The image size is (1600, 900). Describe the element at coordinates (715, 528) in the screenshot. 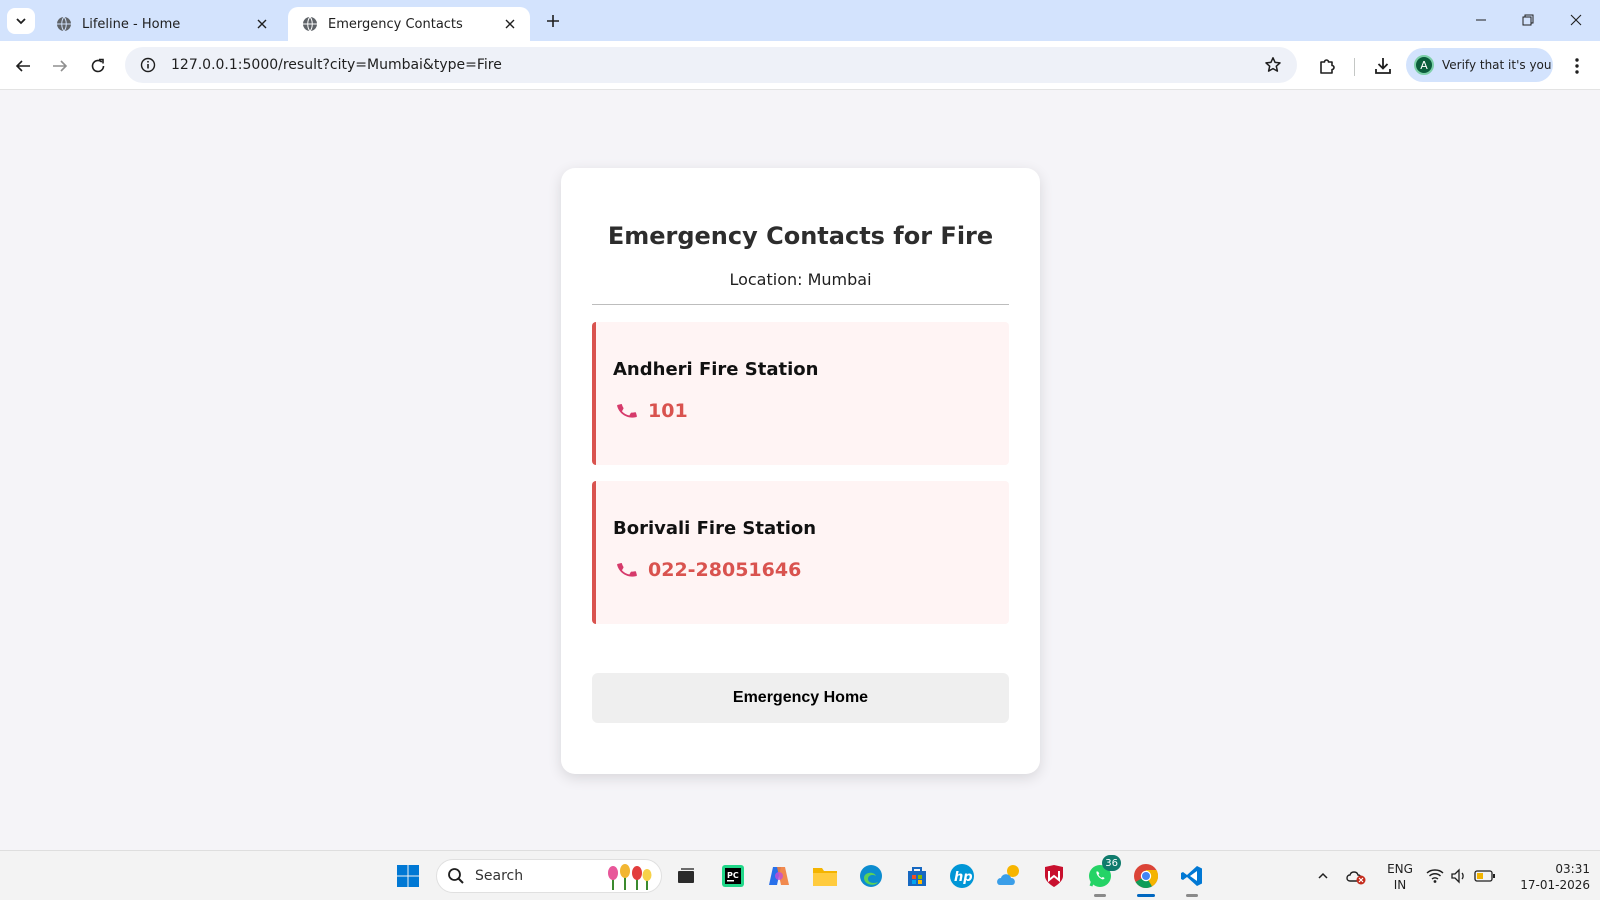

I see `contact-name: Borivali Fire Station` at that location.